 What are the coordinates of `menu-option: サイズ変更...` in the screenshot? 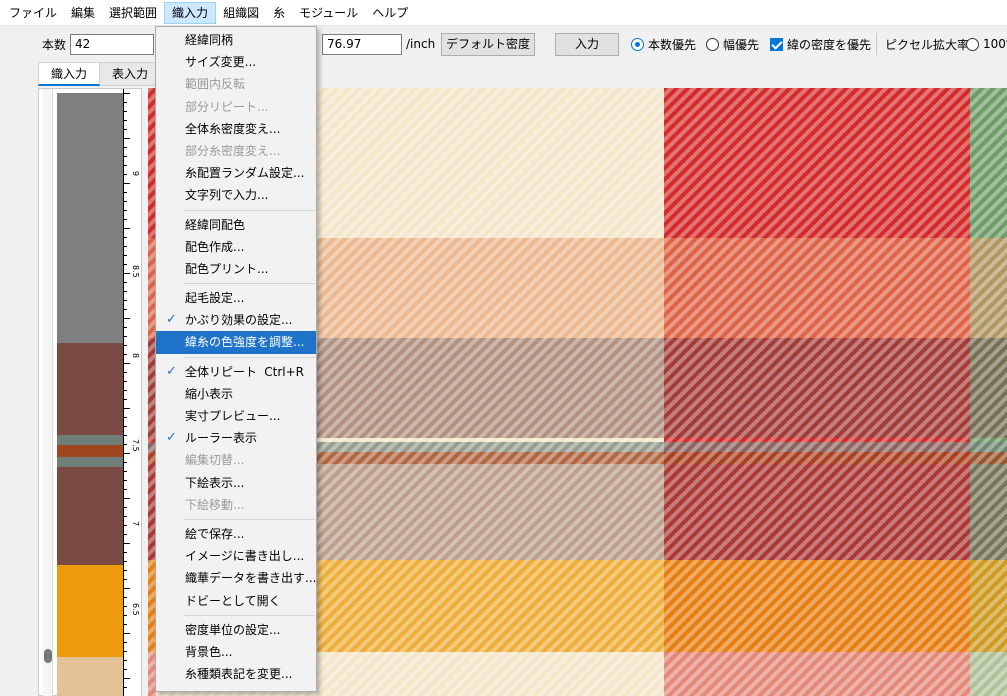 It's located at (236, 62).